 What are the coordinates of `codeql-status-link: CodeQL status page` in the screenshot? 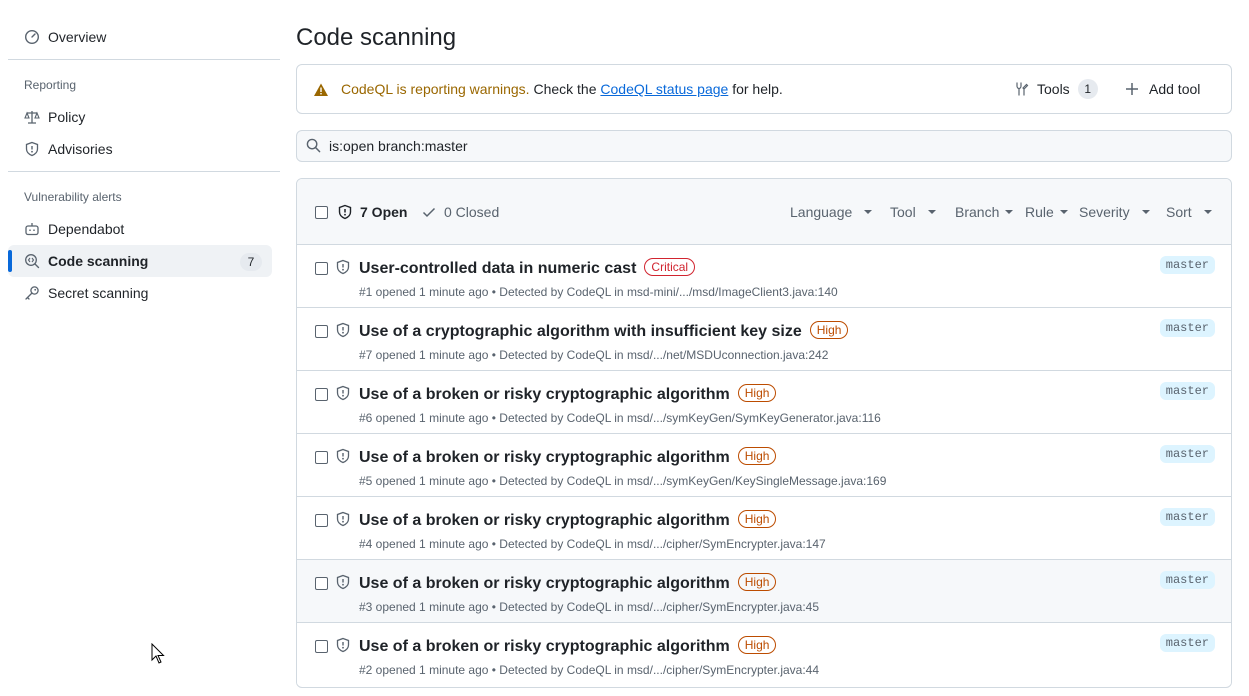 It's located at (664, 89).